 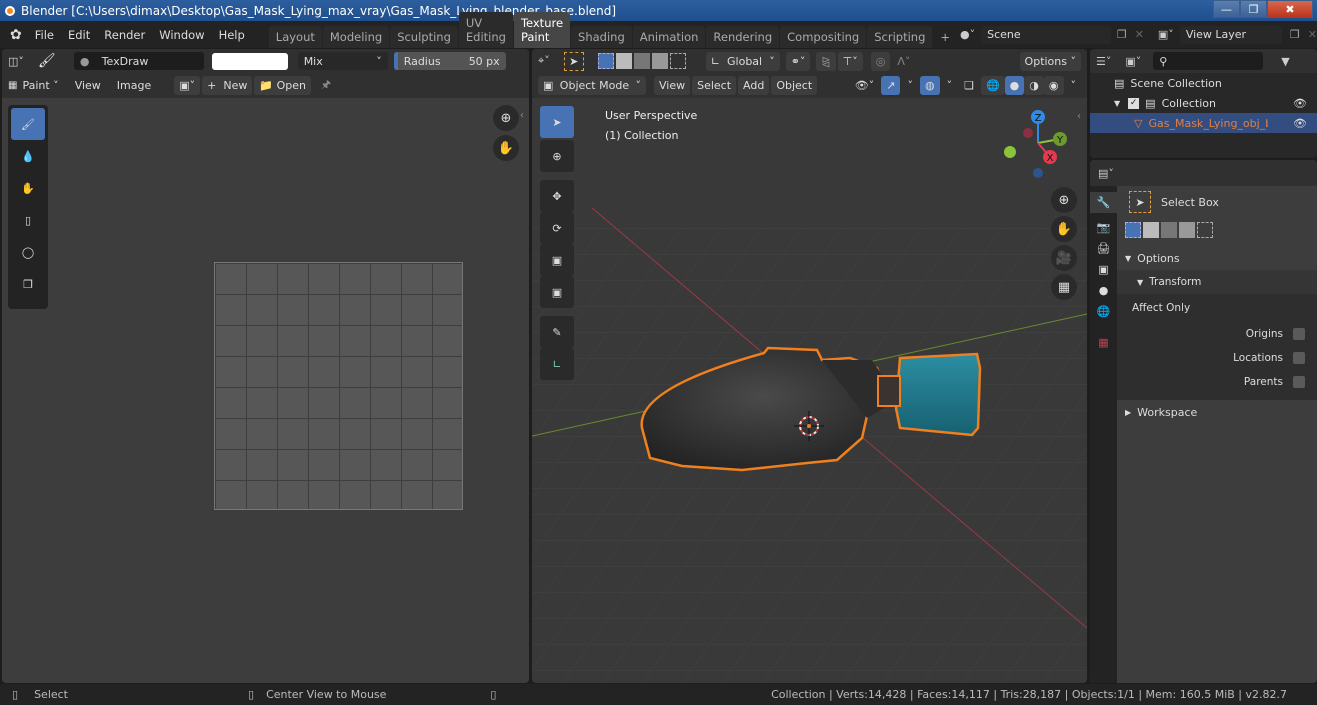 I want to click on mode-invert-icon, so click(x=1187, y=230).